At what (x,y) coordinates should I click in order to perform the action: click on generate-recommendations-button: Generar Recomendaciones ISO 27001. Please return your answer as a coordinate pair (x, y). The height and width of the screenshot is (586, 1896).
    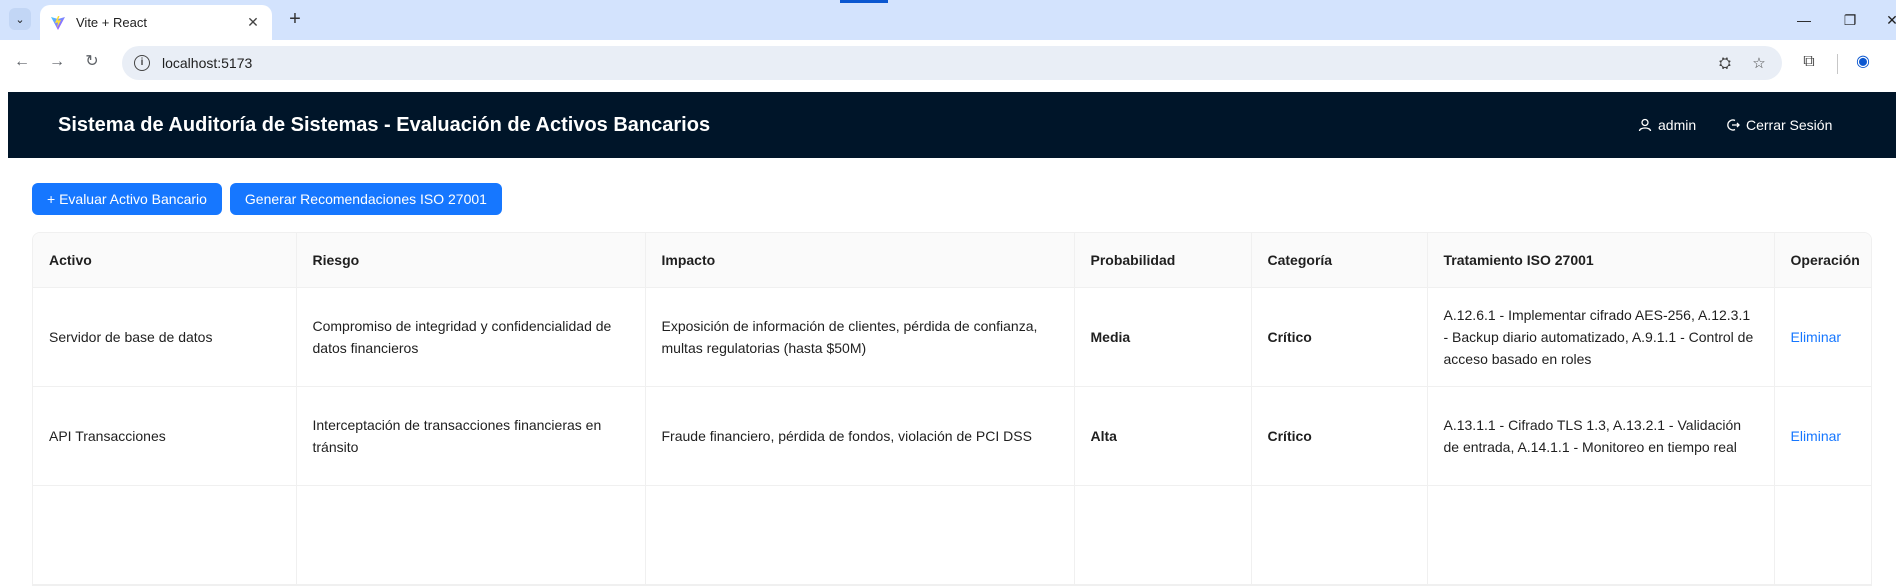
    Looking at the image, I should click on (365, 199).